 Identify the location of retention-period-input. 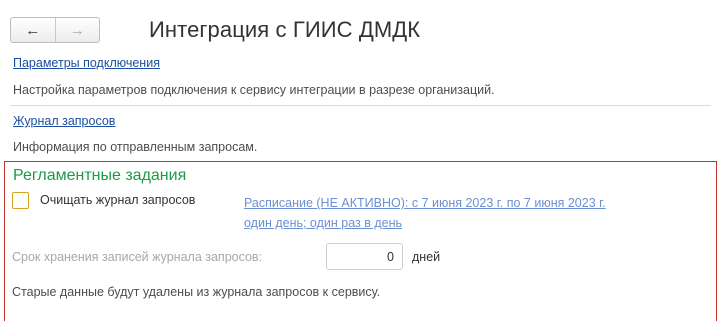
(364, 256).